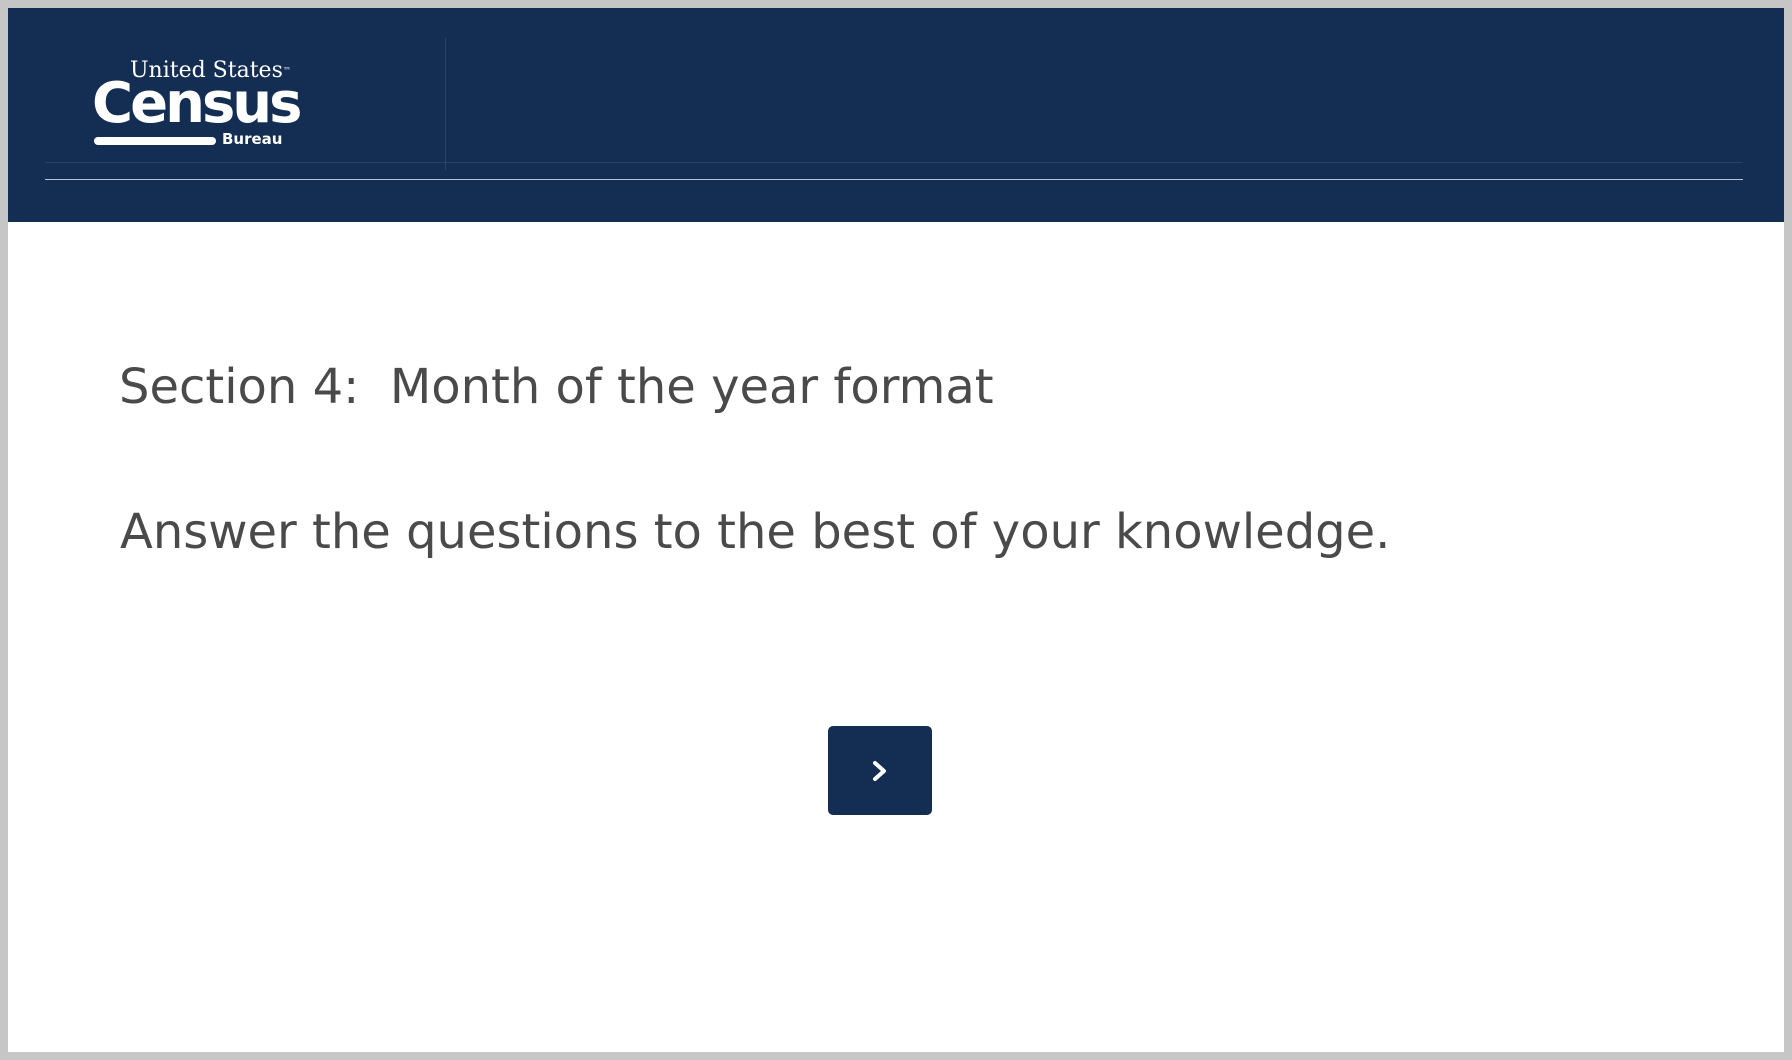 This screenshot has width=1792, height=1060. What do you see at coordinates (155, 141) in the screenshot?
I see `logo-underline` at bounding box center [155, 141].